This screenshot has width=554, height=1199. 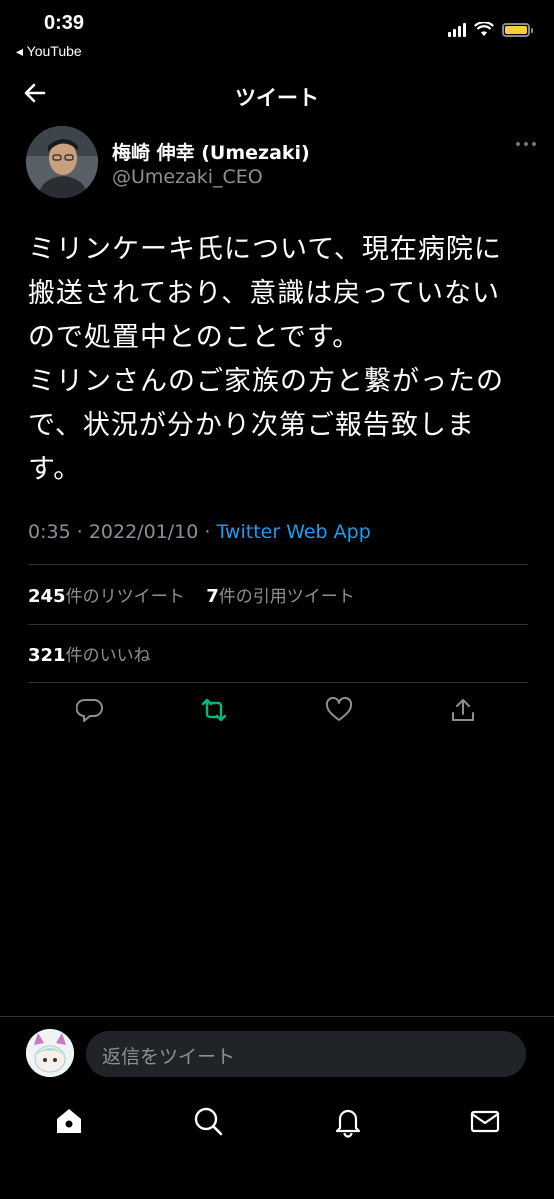 What do you see at coordinates (208, 1121) in the screenshot?
I see `search-icon` at bounding box center [208, 1121].